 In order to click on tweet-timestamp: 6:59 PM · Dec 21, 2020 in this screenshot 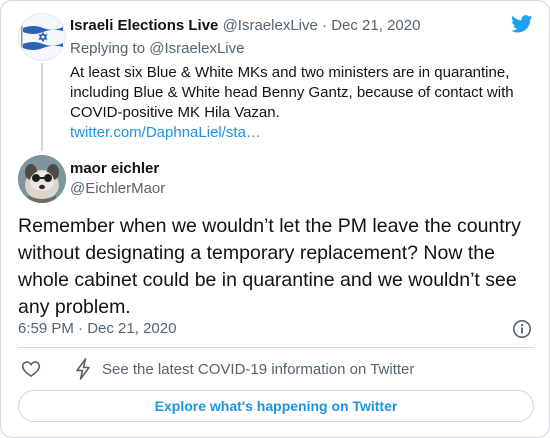, I will do `click(97, 329)`.